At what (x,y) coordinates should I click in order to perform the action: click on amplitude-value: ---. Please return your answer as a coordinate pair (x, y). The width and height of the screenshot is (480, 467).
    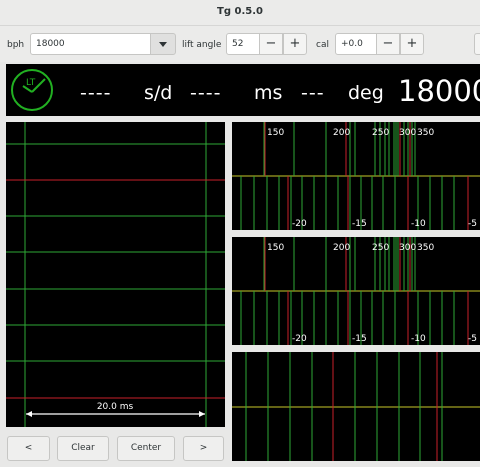
    Looking at the image, I should click on (313, 93).